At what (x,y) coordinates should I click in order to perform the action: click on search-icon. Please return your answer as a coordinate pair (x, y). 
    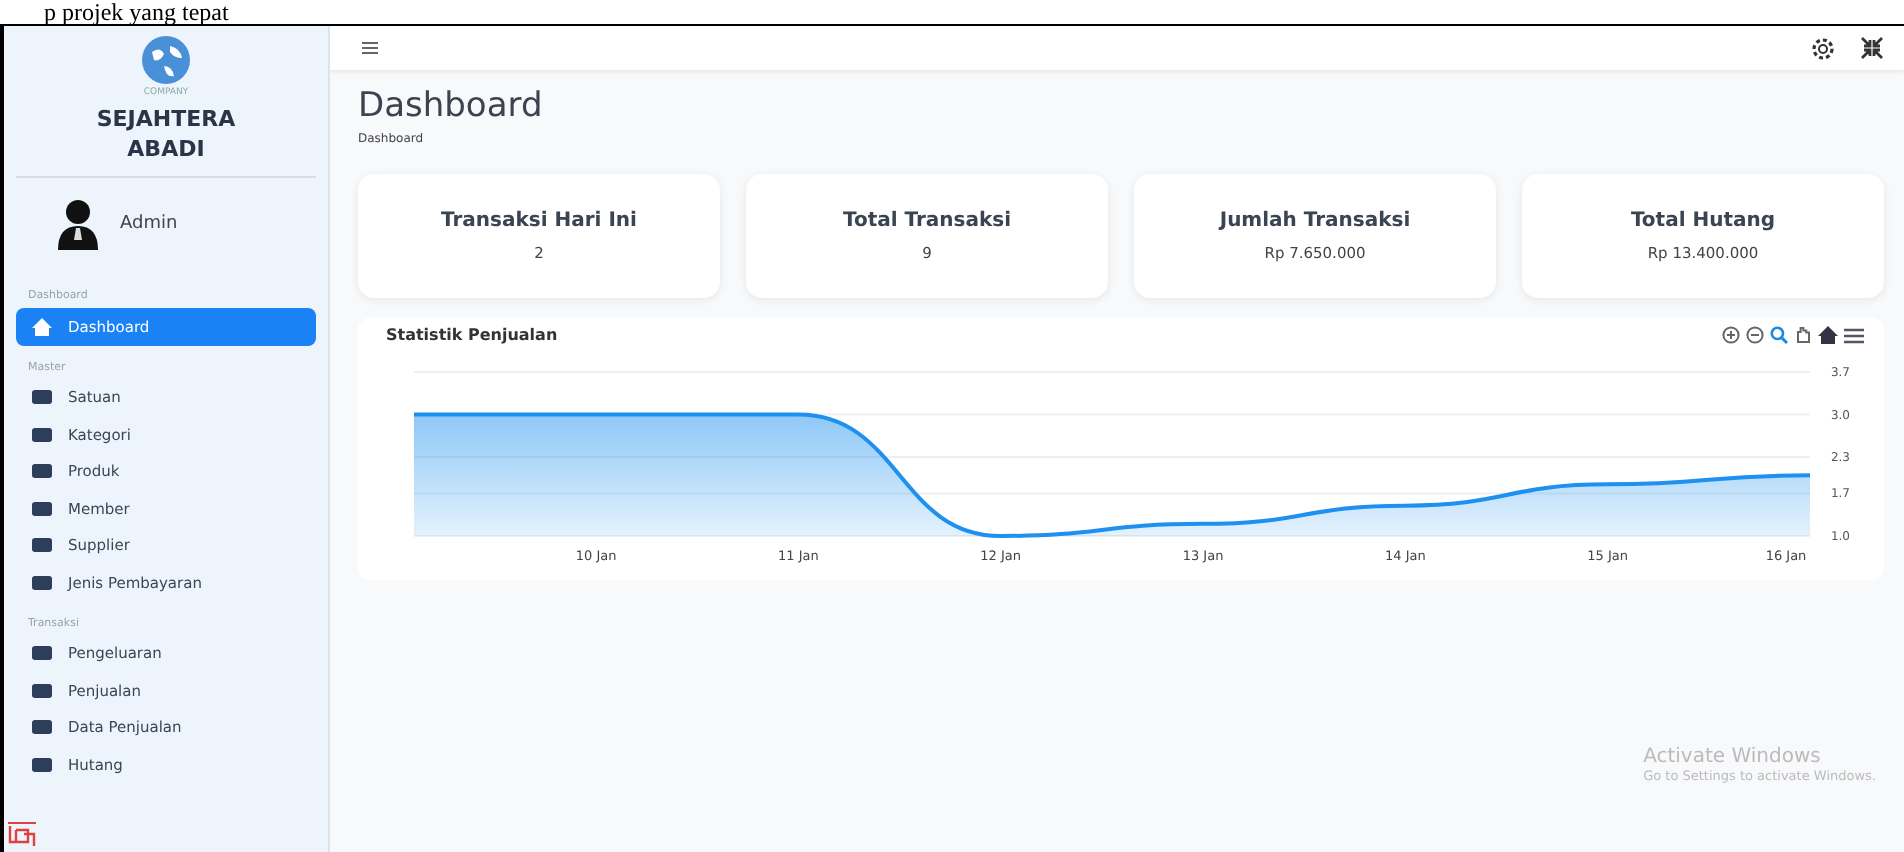
    Looking at the image, I should click on (1779, 335).